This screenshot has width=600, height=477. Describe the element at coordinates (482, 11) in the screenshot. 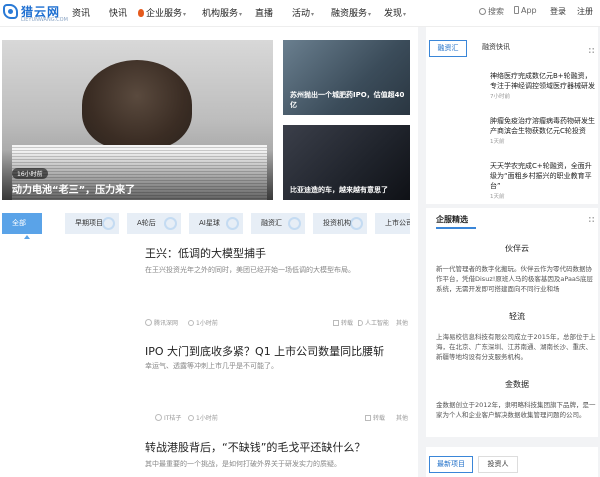

I see `search-icon` at that location.